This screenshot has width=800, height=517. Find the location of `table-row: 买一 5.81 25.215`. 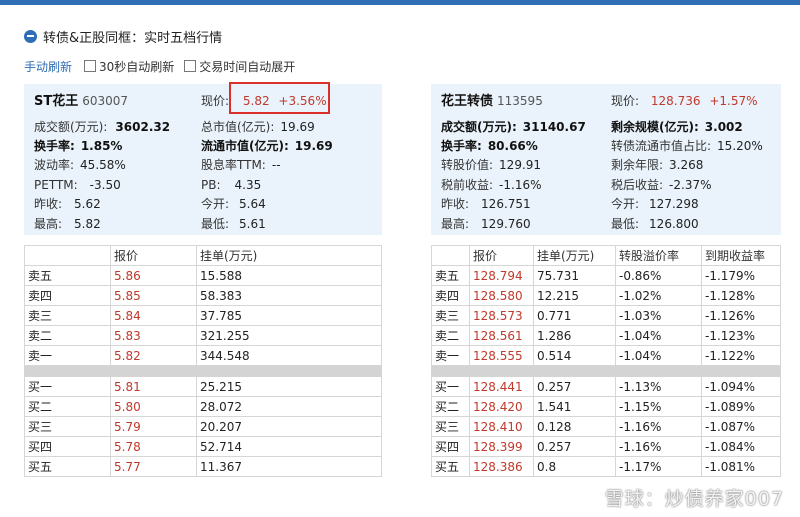

table-row: 买一 5.81 25.215 is located at coordinates (203, 386).